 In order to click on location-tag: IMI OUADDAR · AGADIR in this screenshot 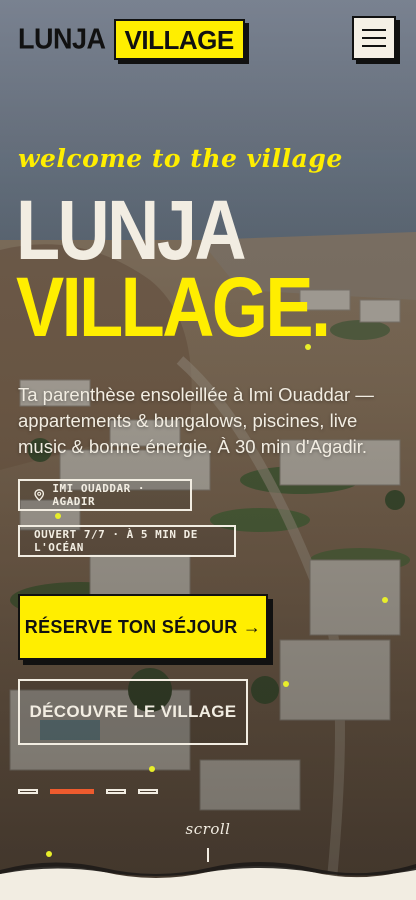, I will do `click(105, 495)`.